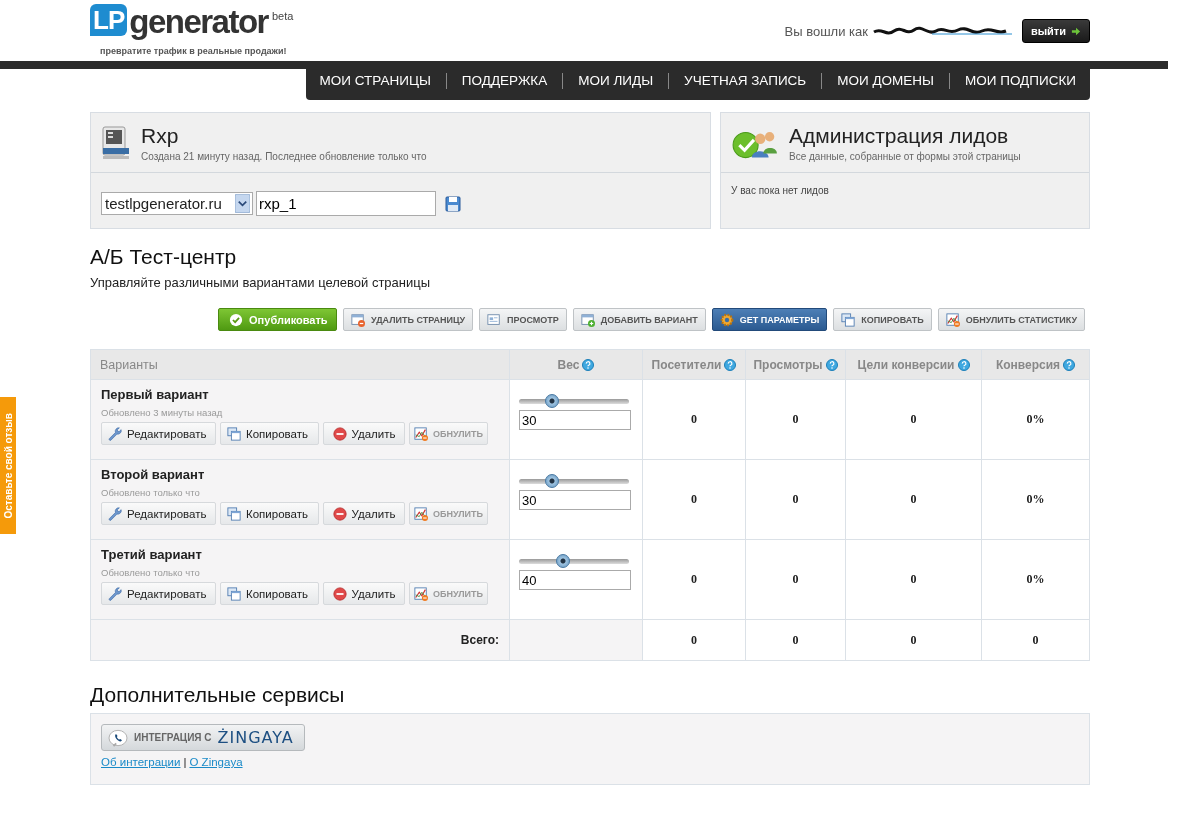 The height and width of the screenshot is (816, 1180). I want to click on panel-title: Rxp, so click(160, 135).